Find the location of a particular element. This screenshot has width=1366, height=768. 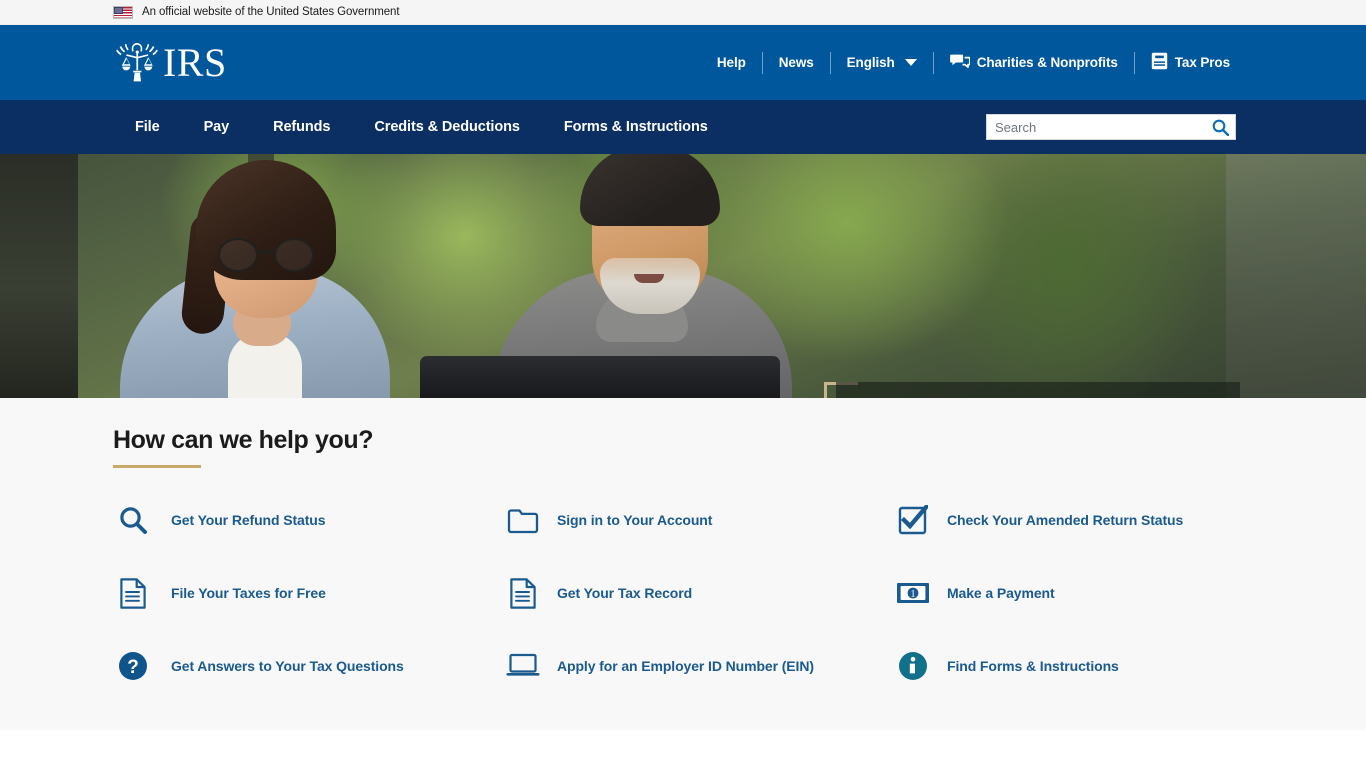

info-circle-icon is located at coordinates (913, 666).